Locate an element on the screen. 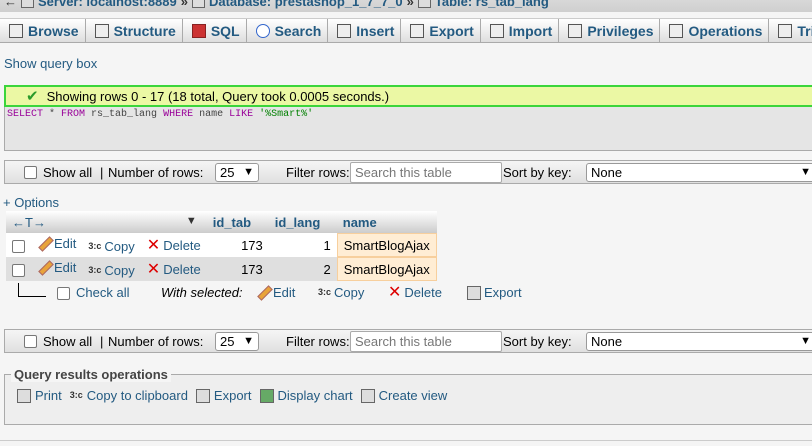 This screenshot has height=446, width=812. bulk-export-label: Export is located at coordinates (503, 292).